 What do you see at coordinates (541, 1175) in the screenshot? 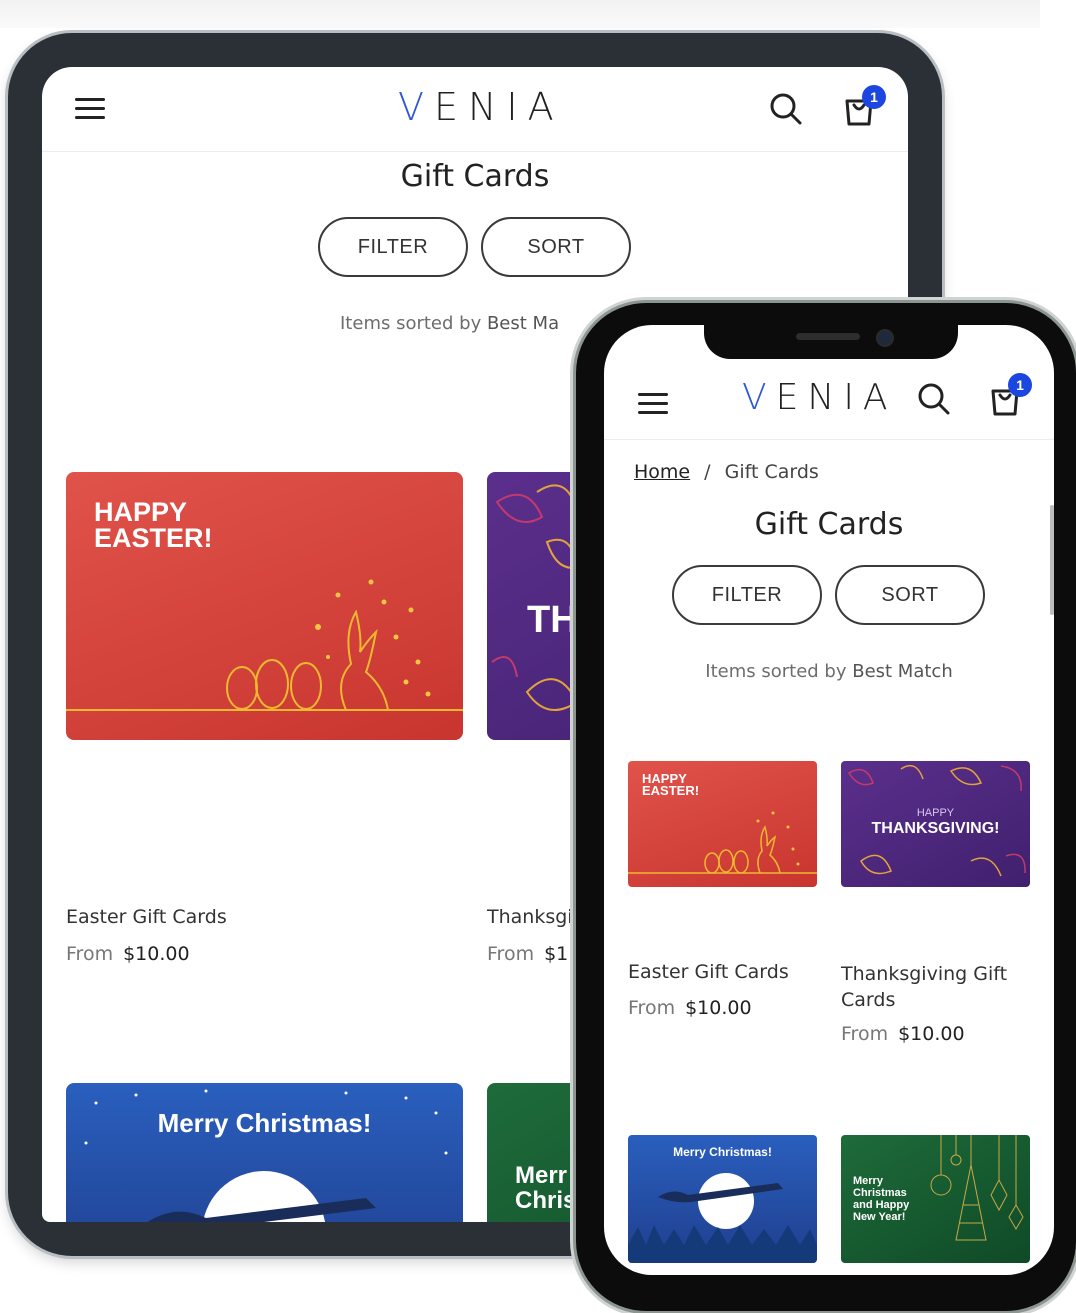
I see `new-year-card-line-1: Merr` at bounding box center [541, 1175].